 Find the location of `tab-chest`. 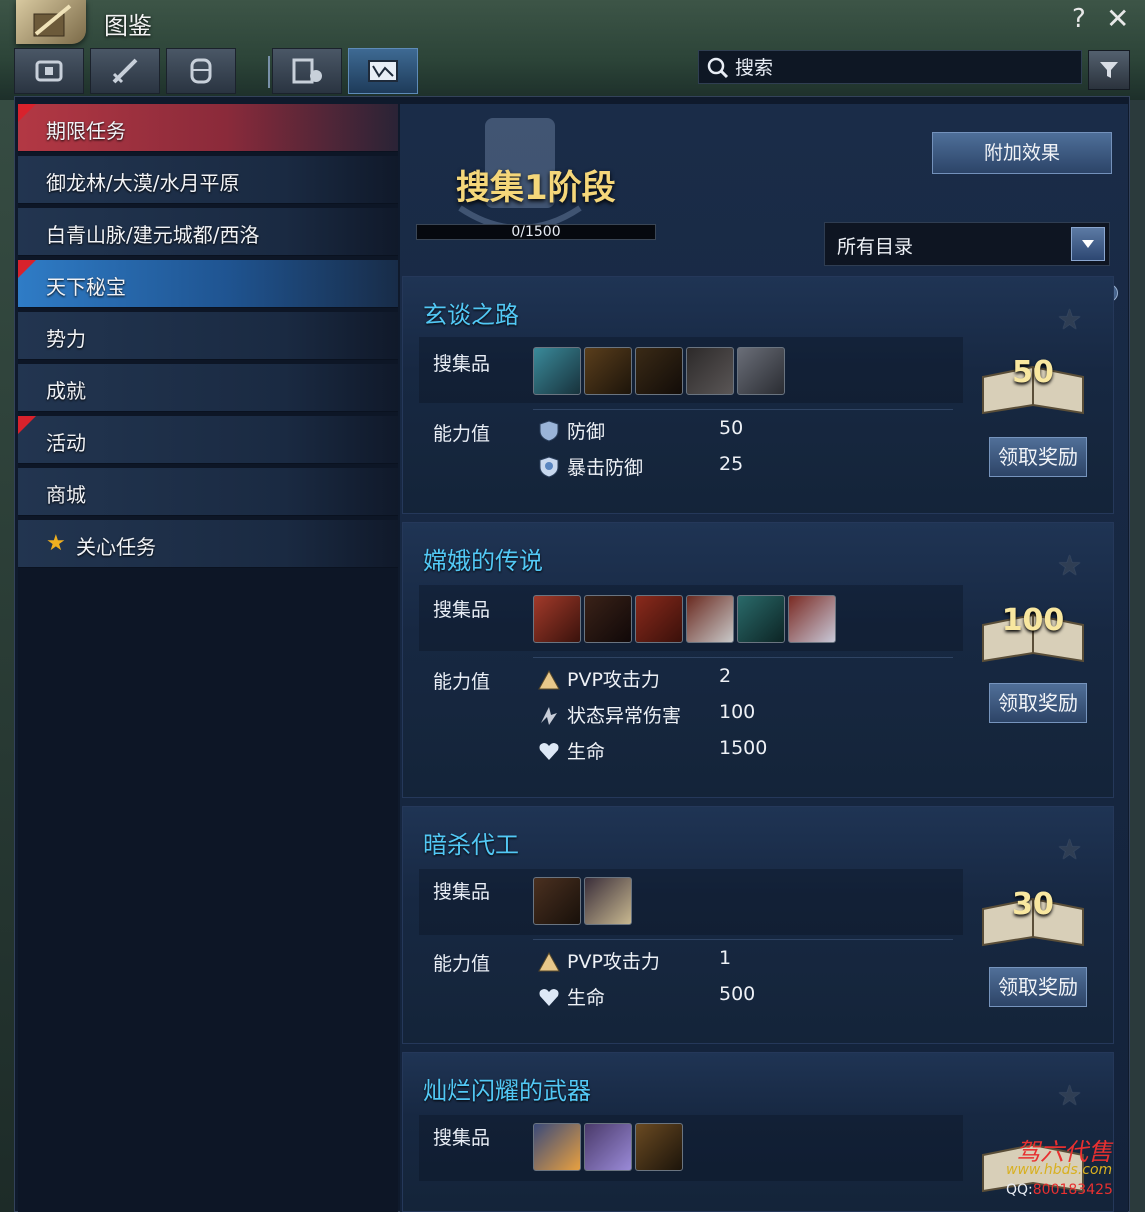

tab-chest is located at coordinates (49, 71).